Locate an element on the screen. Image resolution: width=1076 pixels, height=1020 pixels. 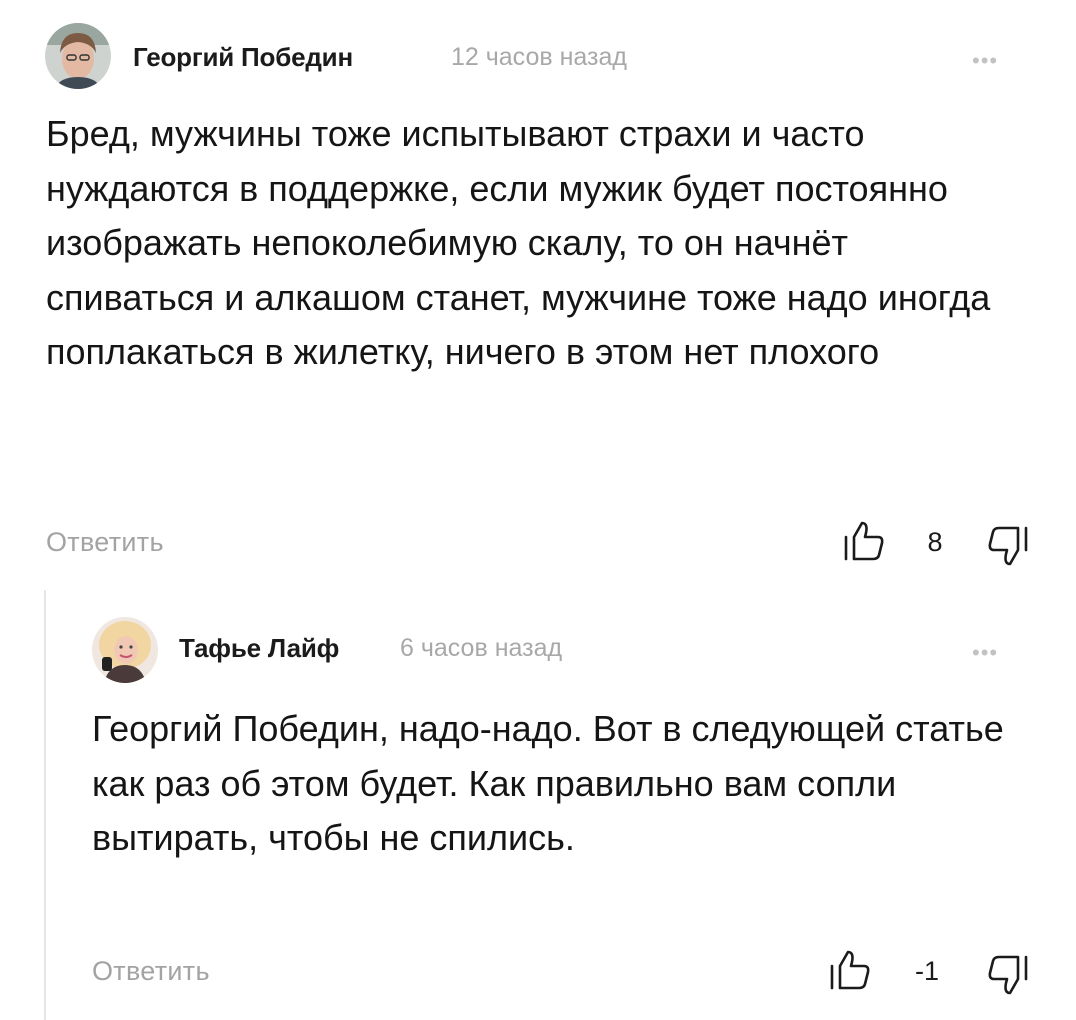
comment-time: 12 часов назад is located at coordinates (539, 57).